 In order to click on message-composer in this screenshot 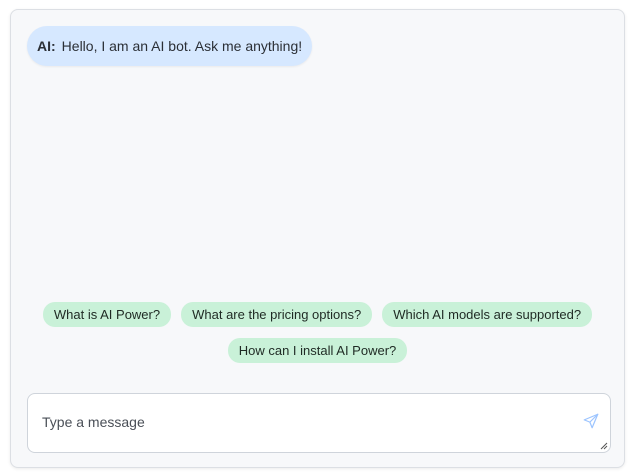, I will do `click(319, 423)`.